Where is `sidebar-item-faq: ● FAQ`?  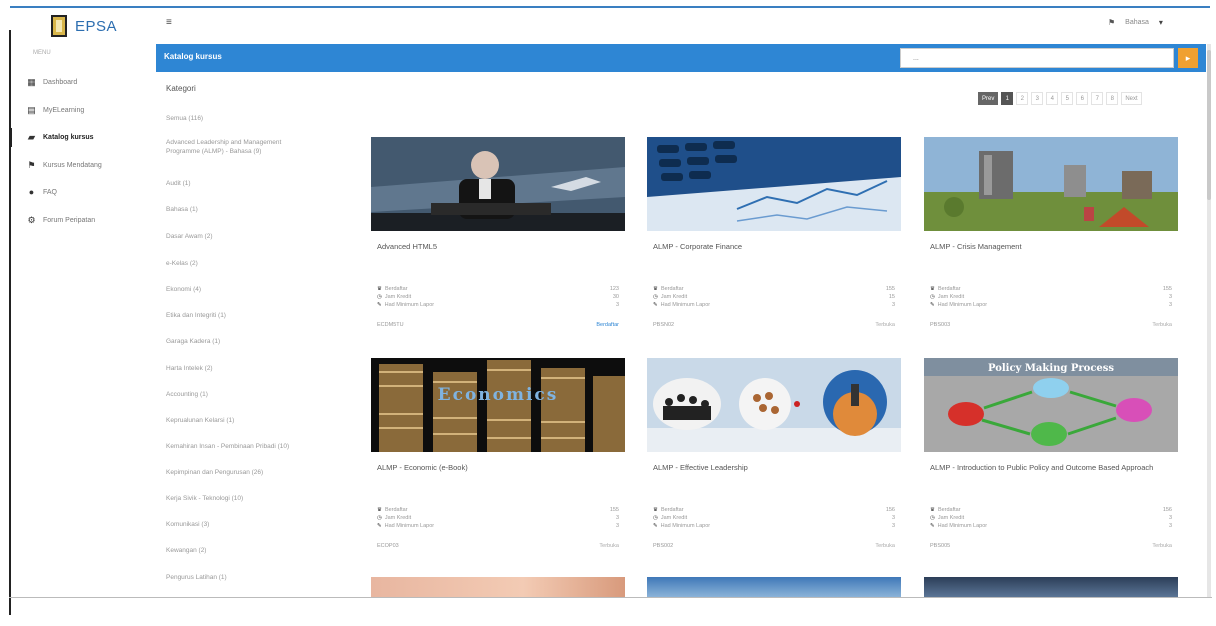
sidebar-item-faq: ● FAQ is located at coordinates (83, 193).